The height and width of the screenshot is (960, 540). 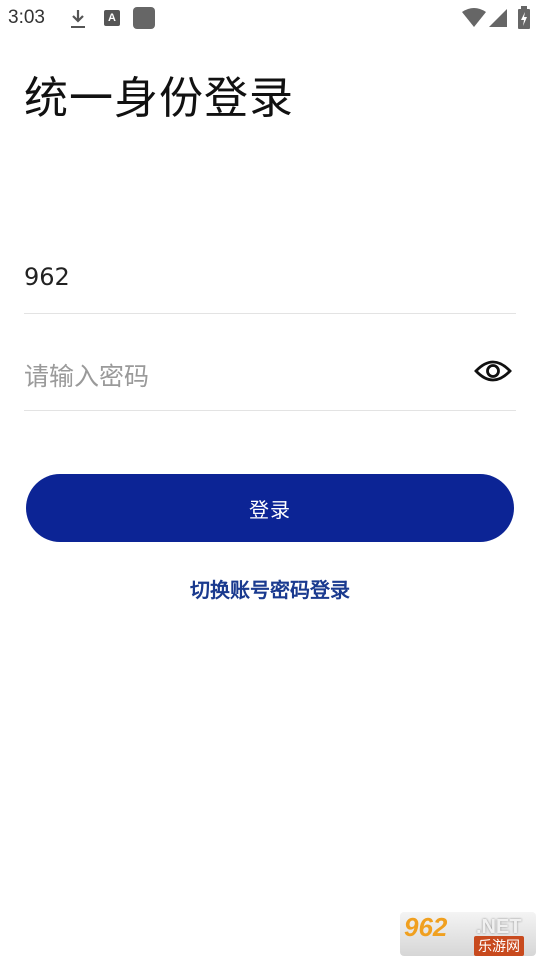 I want to click on eye-icon, so click(x=493, y=371).